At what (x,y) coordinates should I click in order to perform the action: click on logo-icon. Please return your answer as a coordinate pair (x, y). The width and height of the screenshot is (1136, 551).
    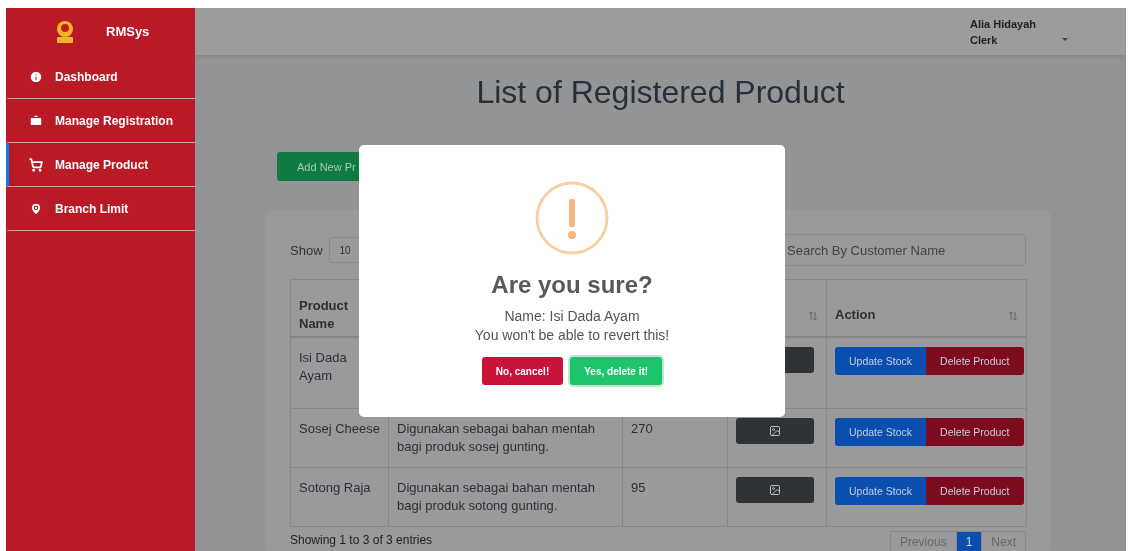
    Looking at the image, I should click on (65, 31).